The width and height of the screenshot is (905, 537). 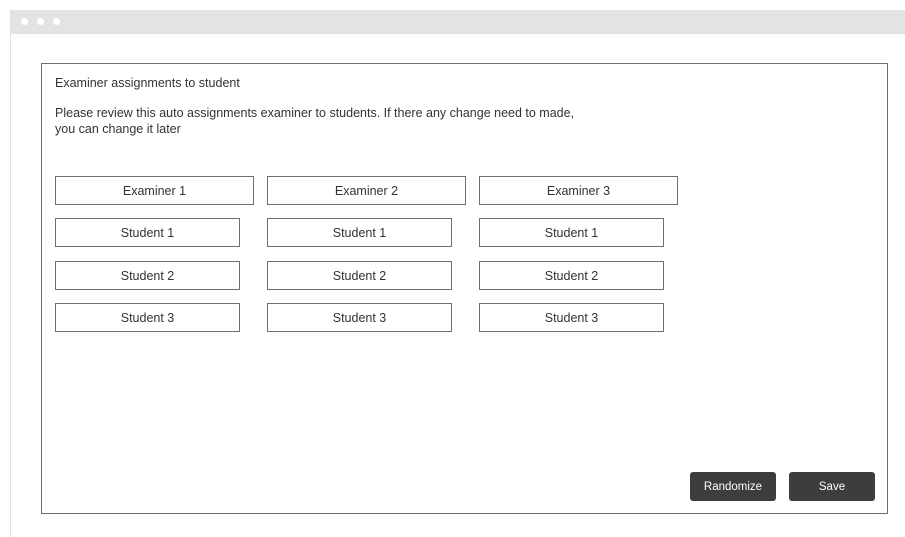 I want to click on examiner-2-student-2: Student 2, so click(x=359, y=275).